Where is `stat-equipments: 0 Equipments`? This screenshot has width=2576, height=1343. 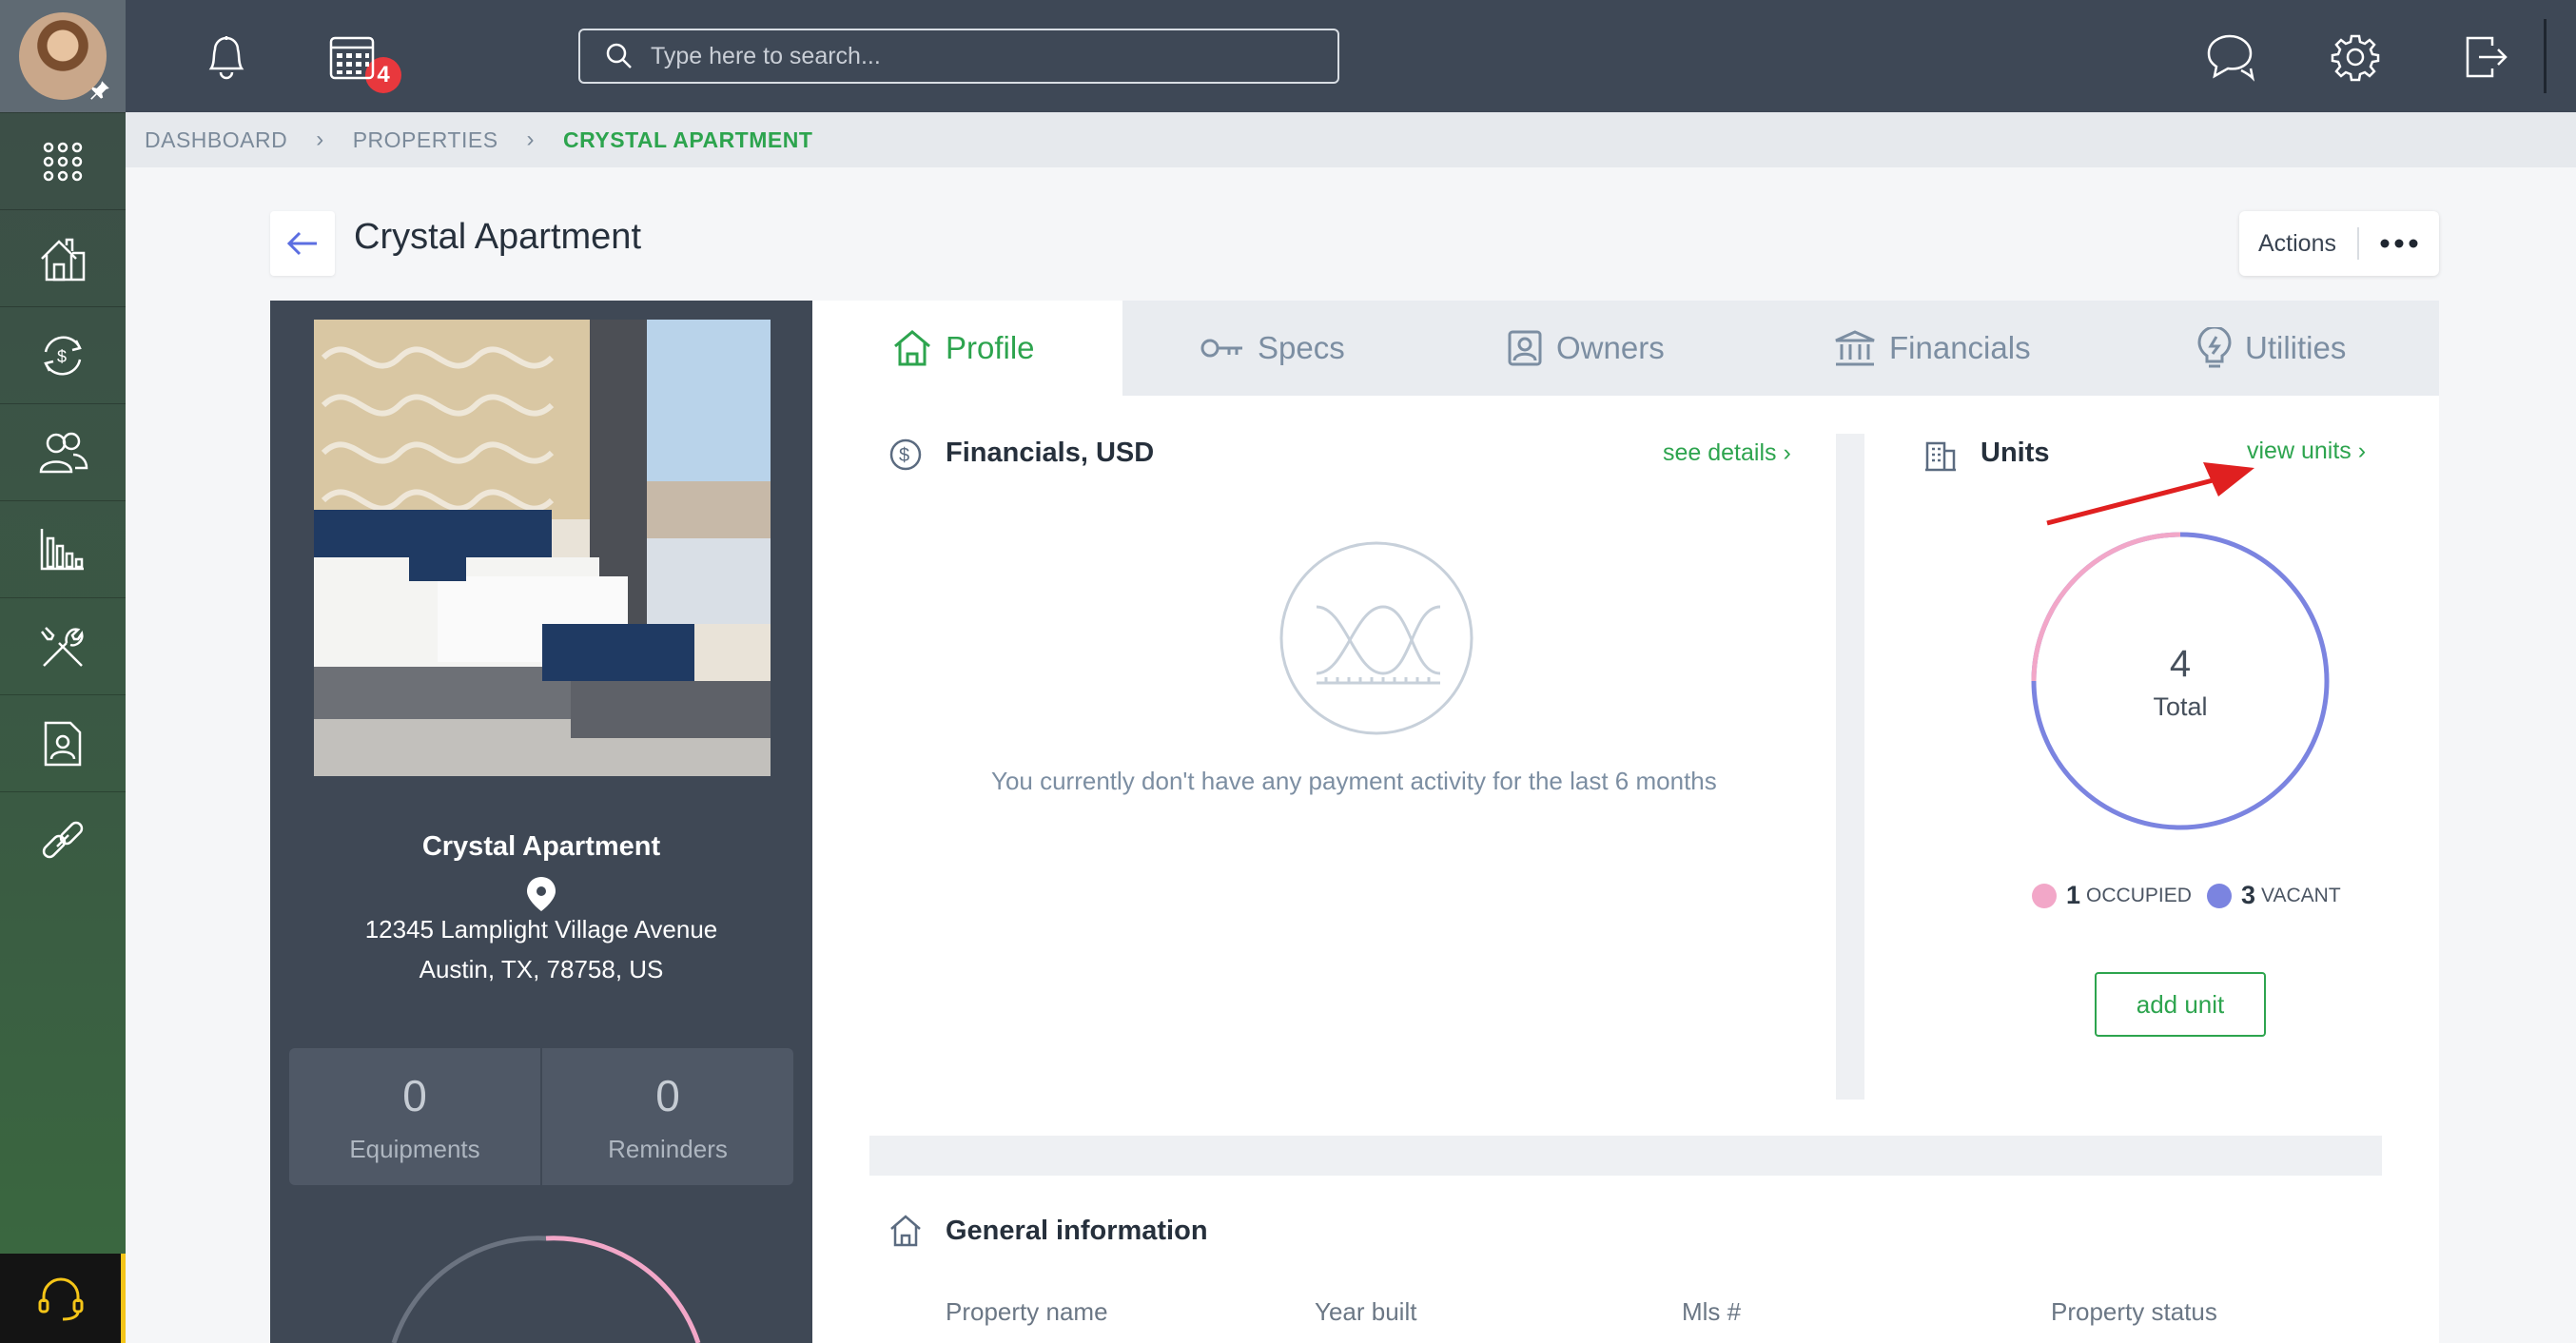 stat-equipments: 0 Equipments is located at coordinates (415, 1116).